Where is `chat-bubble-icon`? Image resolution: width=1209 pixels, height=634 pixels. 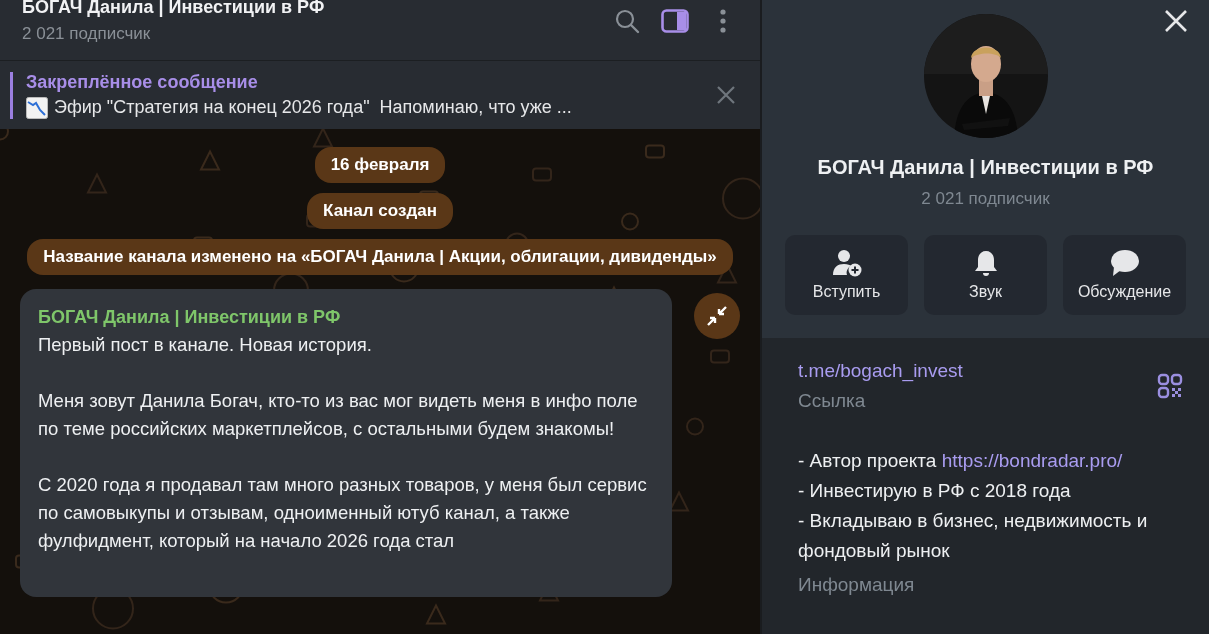
chat-bubble-icon is located at coordinates (1124, 263).